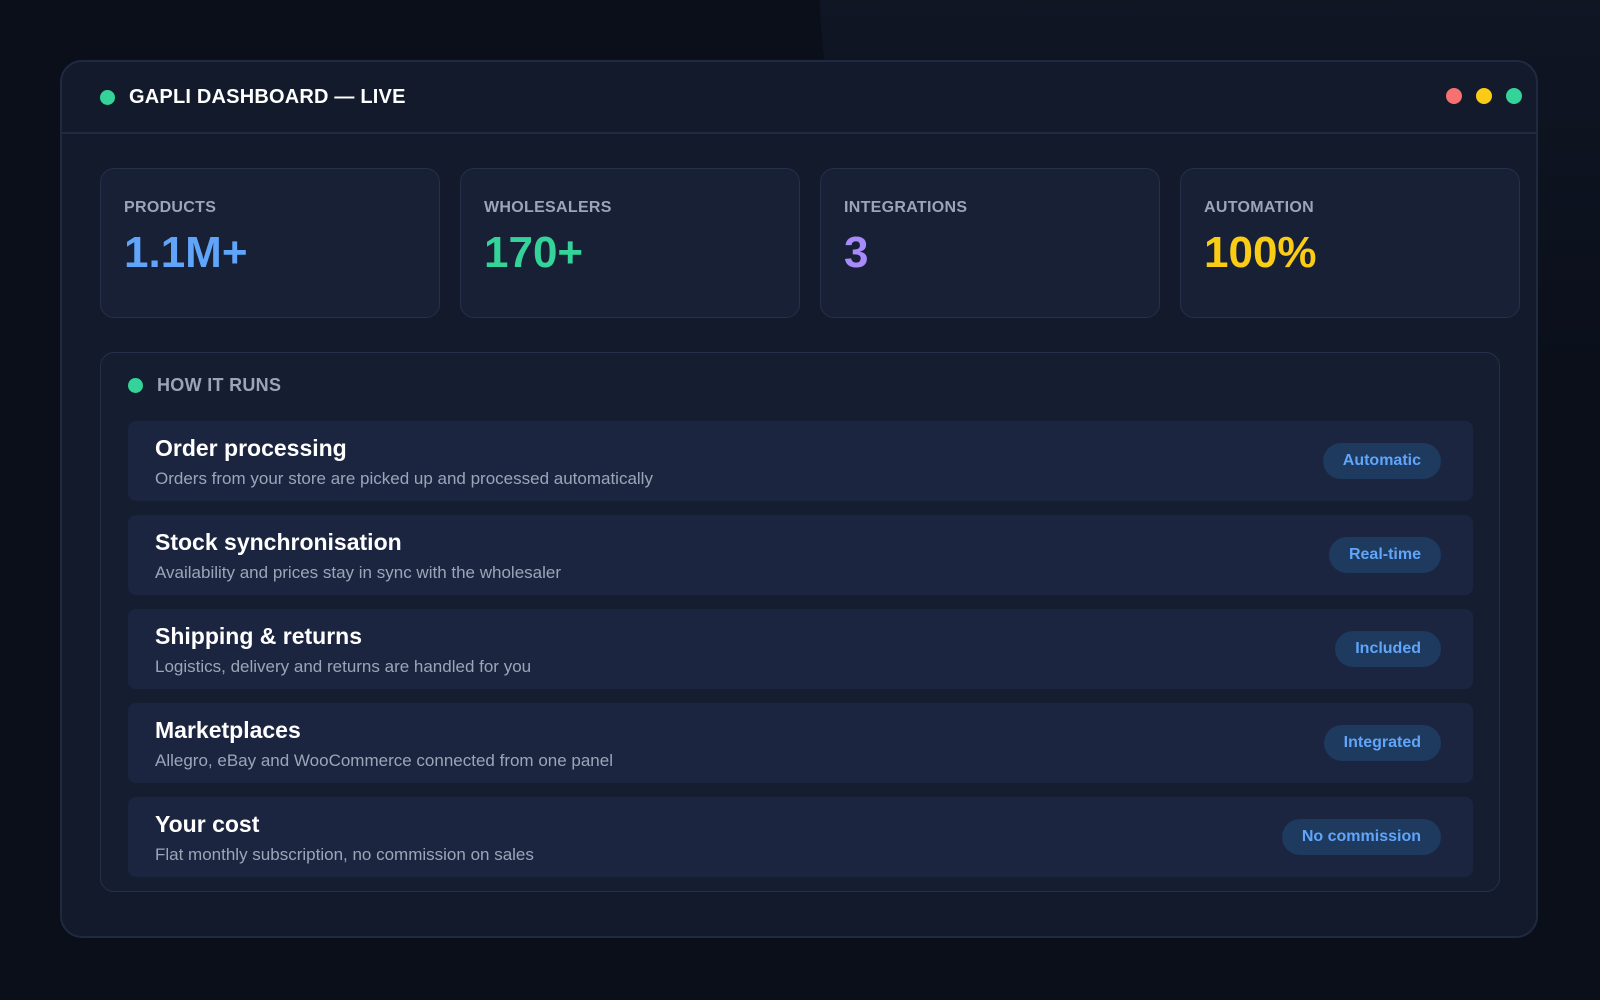 This screenshot has width=1600, height=1000. Describe the element at coordinates (278, 542) in the screenshot. I see `process-title: Stock synchronisation` at that location.